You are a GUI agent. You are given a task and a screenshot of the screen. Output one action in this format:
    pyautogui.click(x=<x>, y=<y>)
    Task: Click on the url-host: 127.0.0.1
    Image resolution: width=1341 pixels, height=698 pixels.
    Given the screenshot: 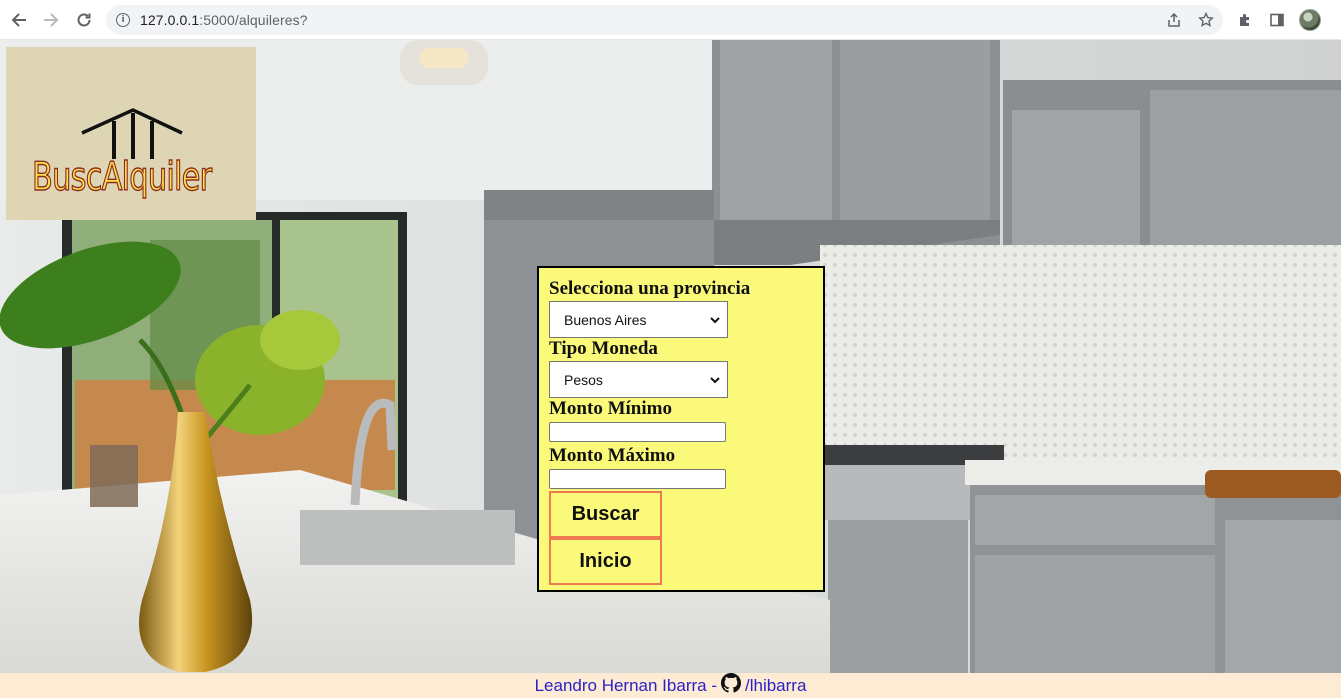 What is the action you would take?
    pyautogui.click(x=170, y=20)
    